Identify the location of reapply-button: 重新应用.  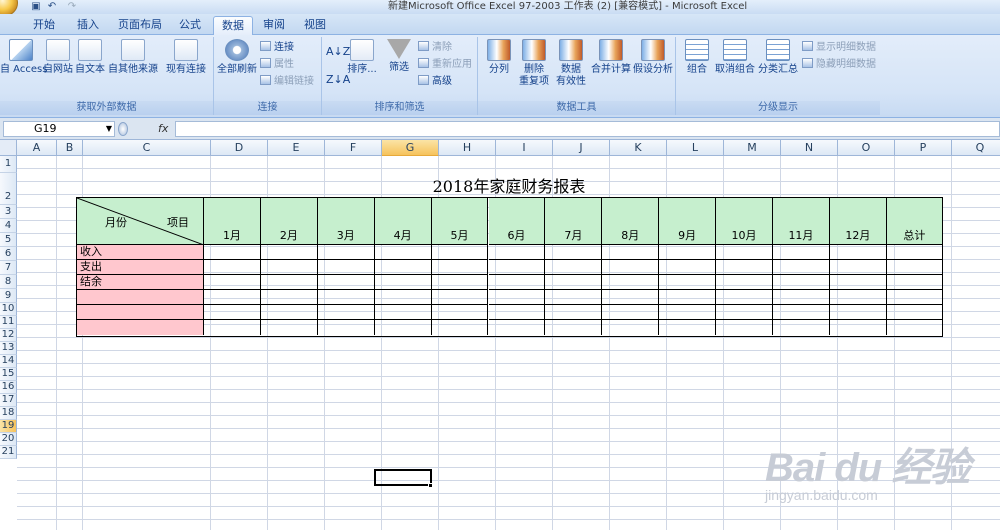
(445, 65).